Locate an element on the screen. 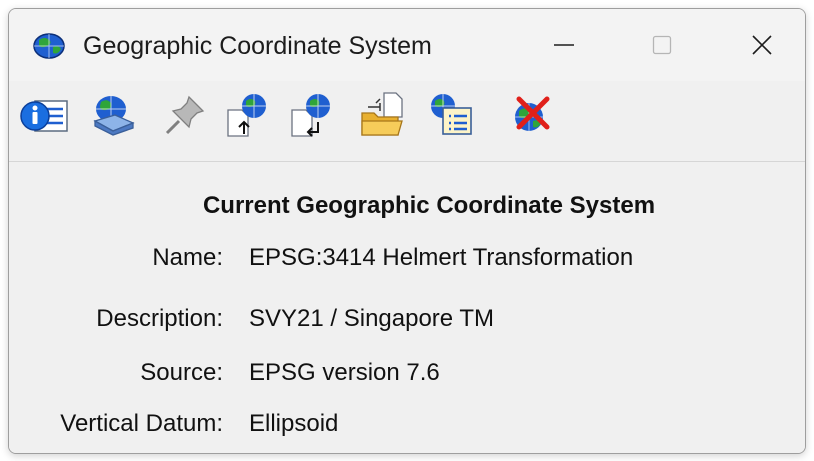 The width and height of the screenshot is (814, 461). name-label: Name: is located at coordinates (187, 257).